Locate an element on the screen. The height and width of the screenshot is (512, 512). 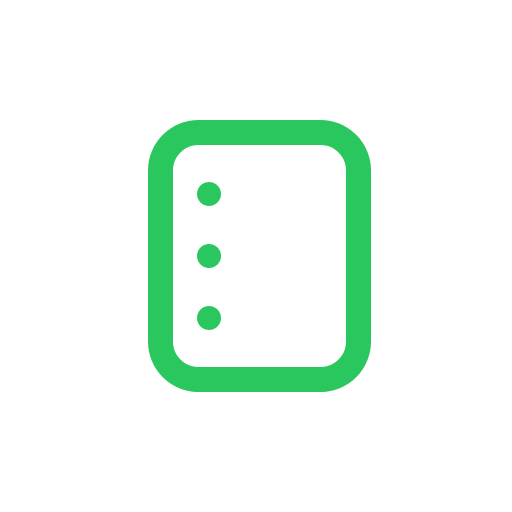
bullet-list is located at coordinates (209, 256).